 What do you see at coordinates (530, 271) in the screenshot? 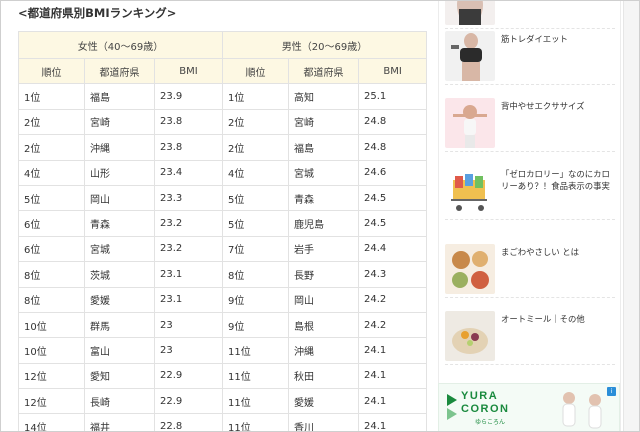
I see `sidebar-item-magowayasashii: まごわやさしい とは` at bounding box center [530, 271].